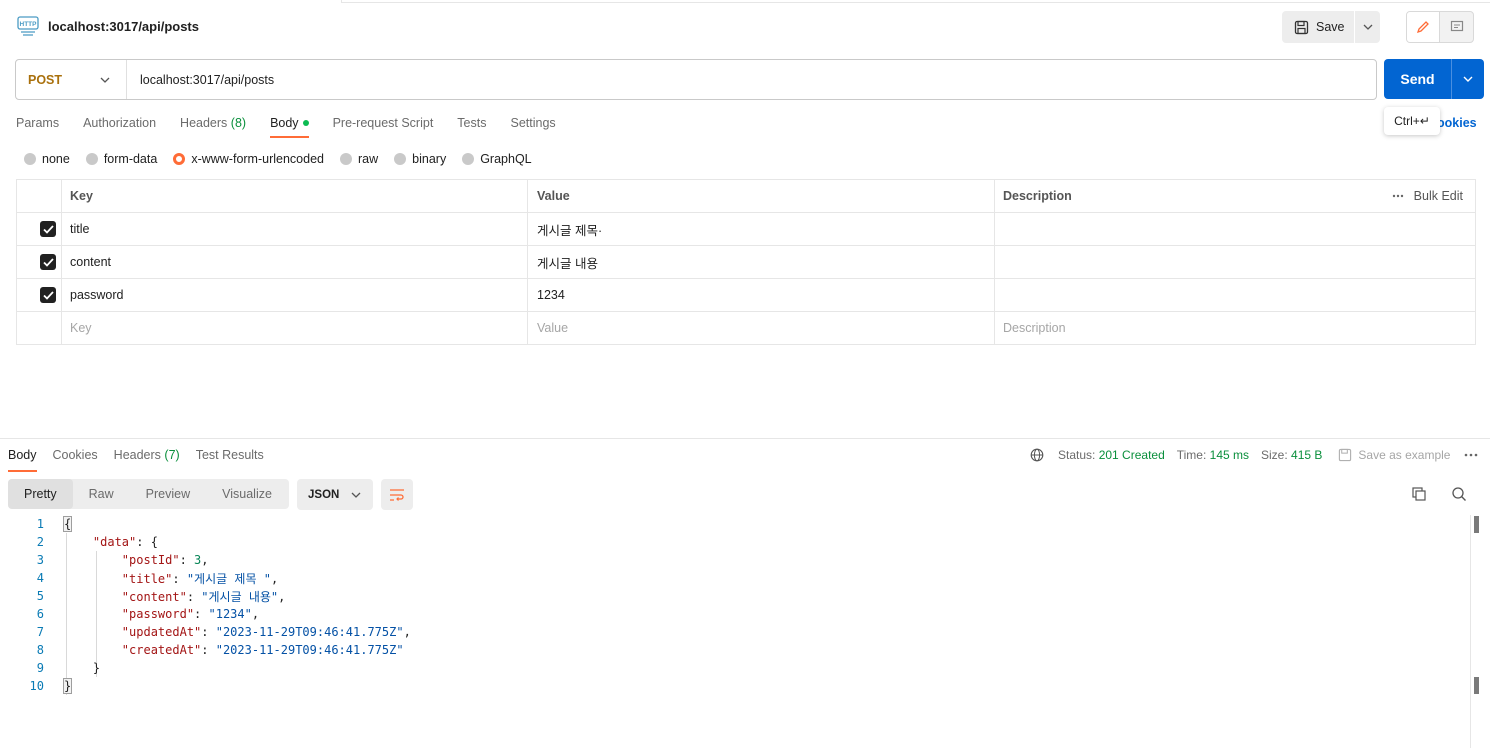  I want to click on tab-prerequest-script: Pre-request Script, so click(383, 127).